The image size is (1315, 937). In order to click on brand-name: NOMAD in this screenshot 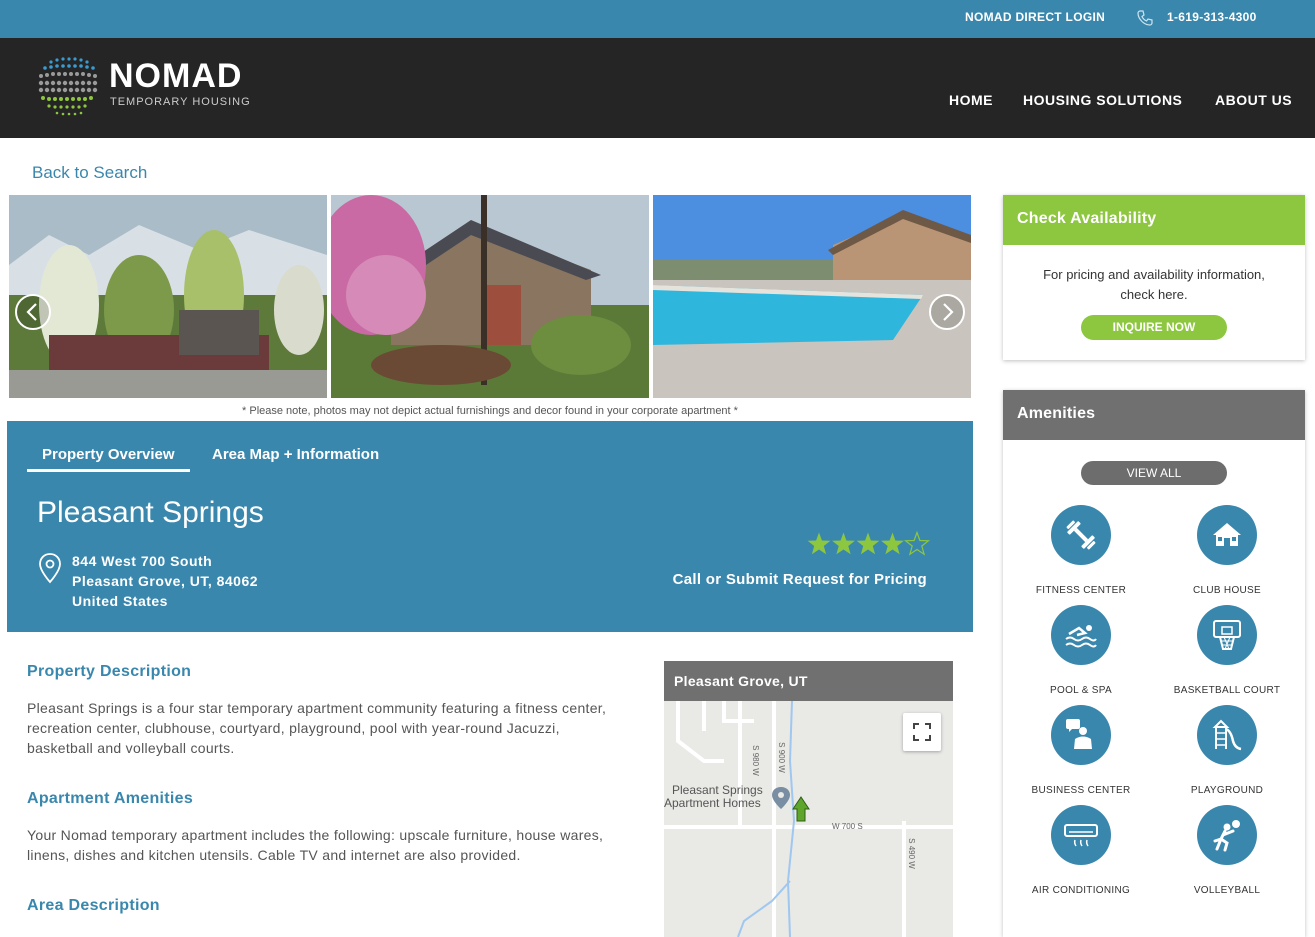, I will do `click(175, 76)`.